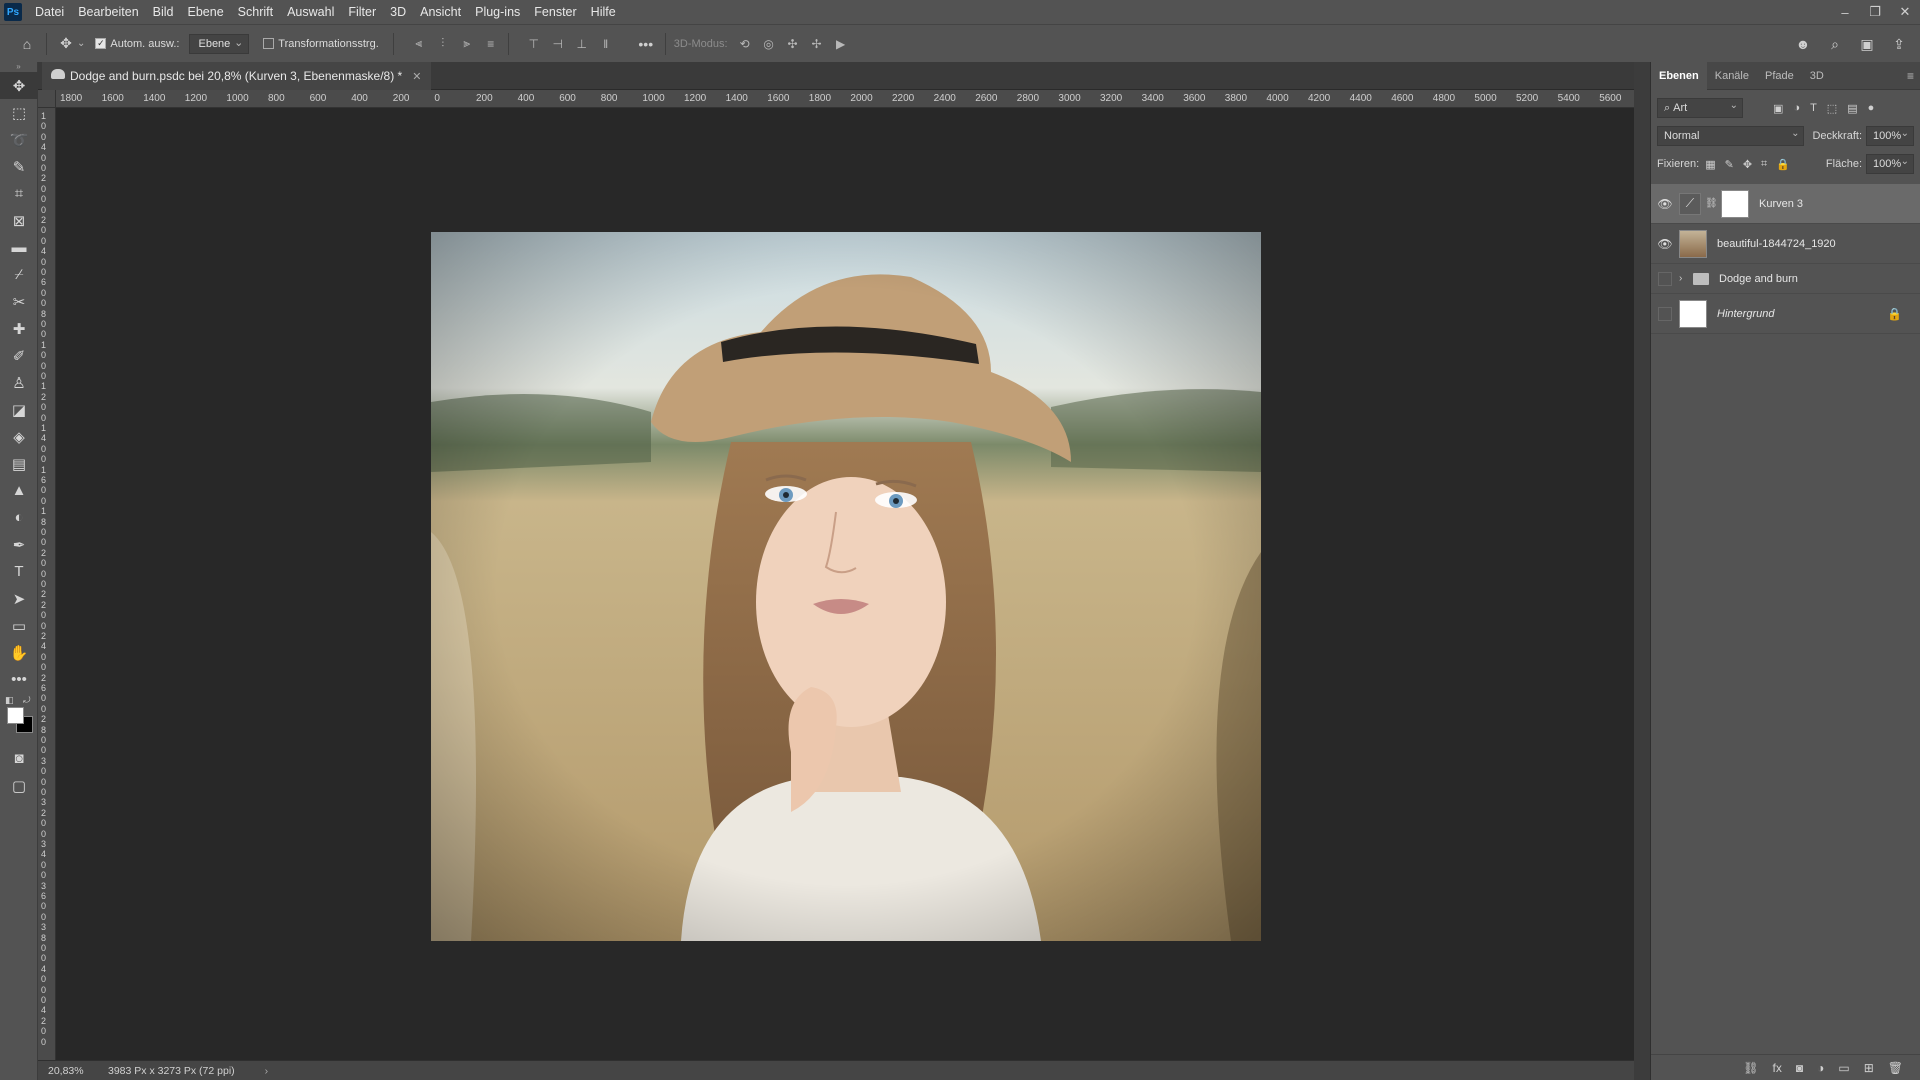  Describe the element at coordinates (1783, 164) in the screenshot. I see `lock-all-icon: 🔒` at that location.